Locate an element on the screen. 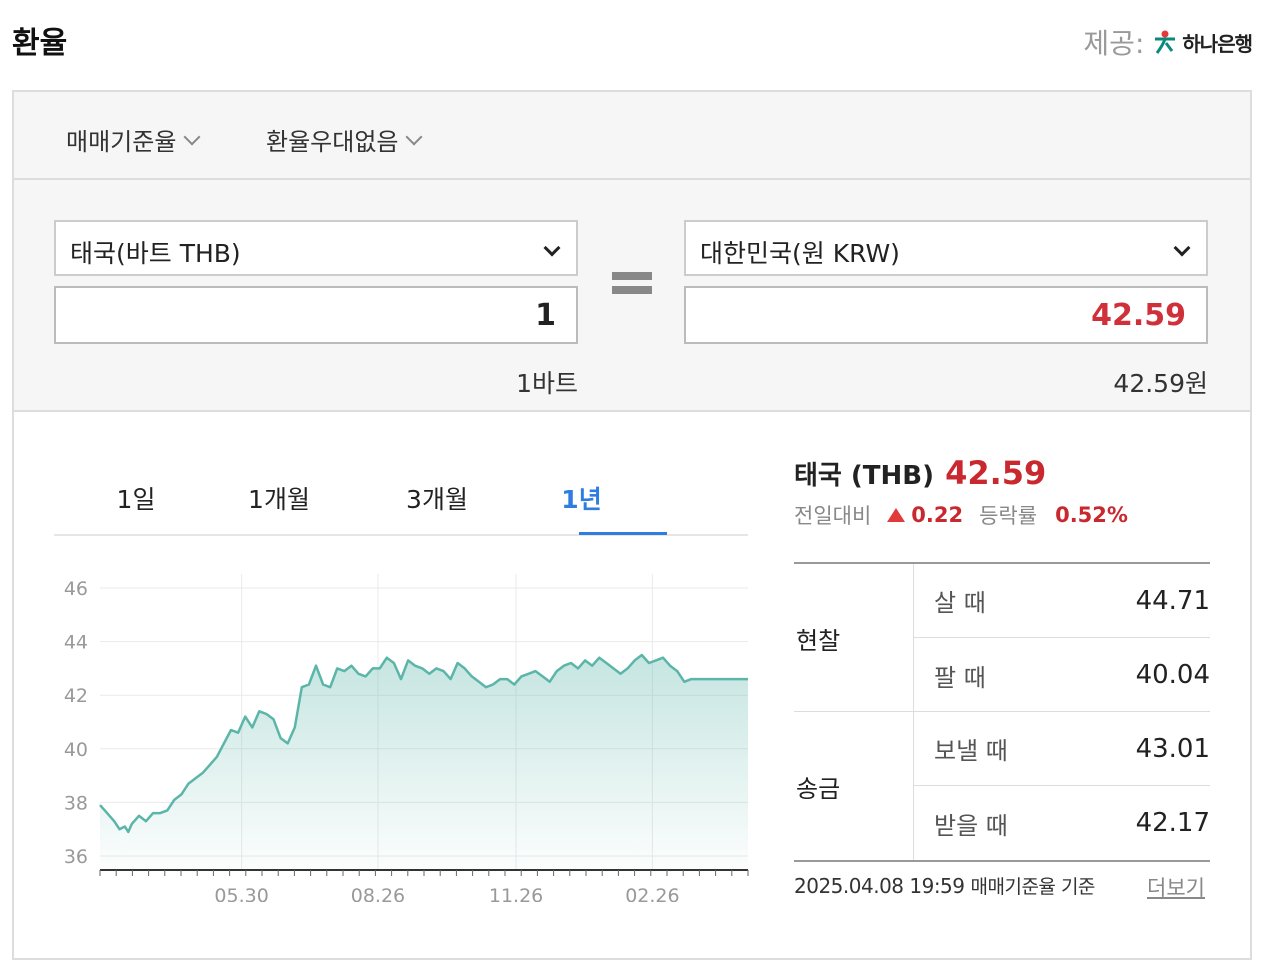  cash-sell-value: 40.04 is located at coordinates (1172, 675).